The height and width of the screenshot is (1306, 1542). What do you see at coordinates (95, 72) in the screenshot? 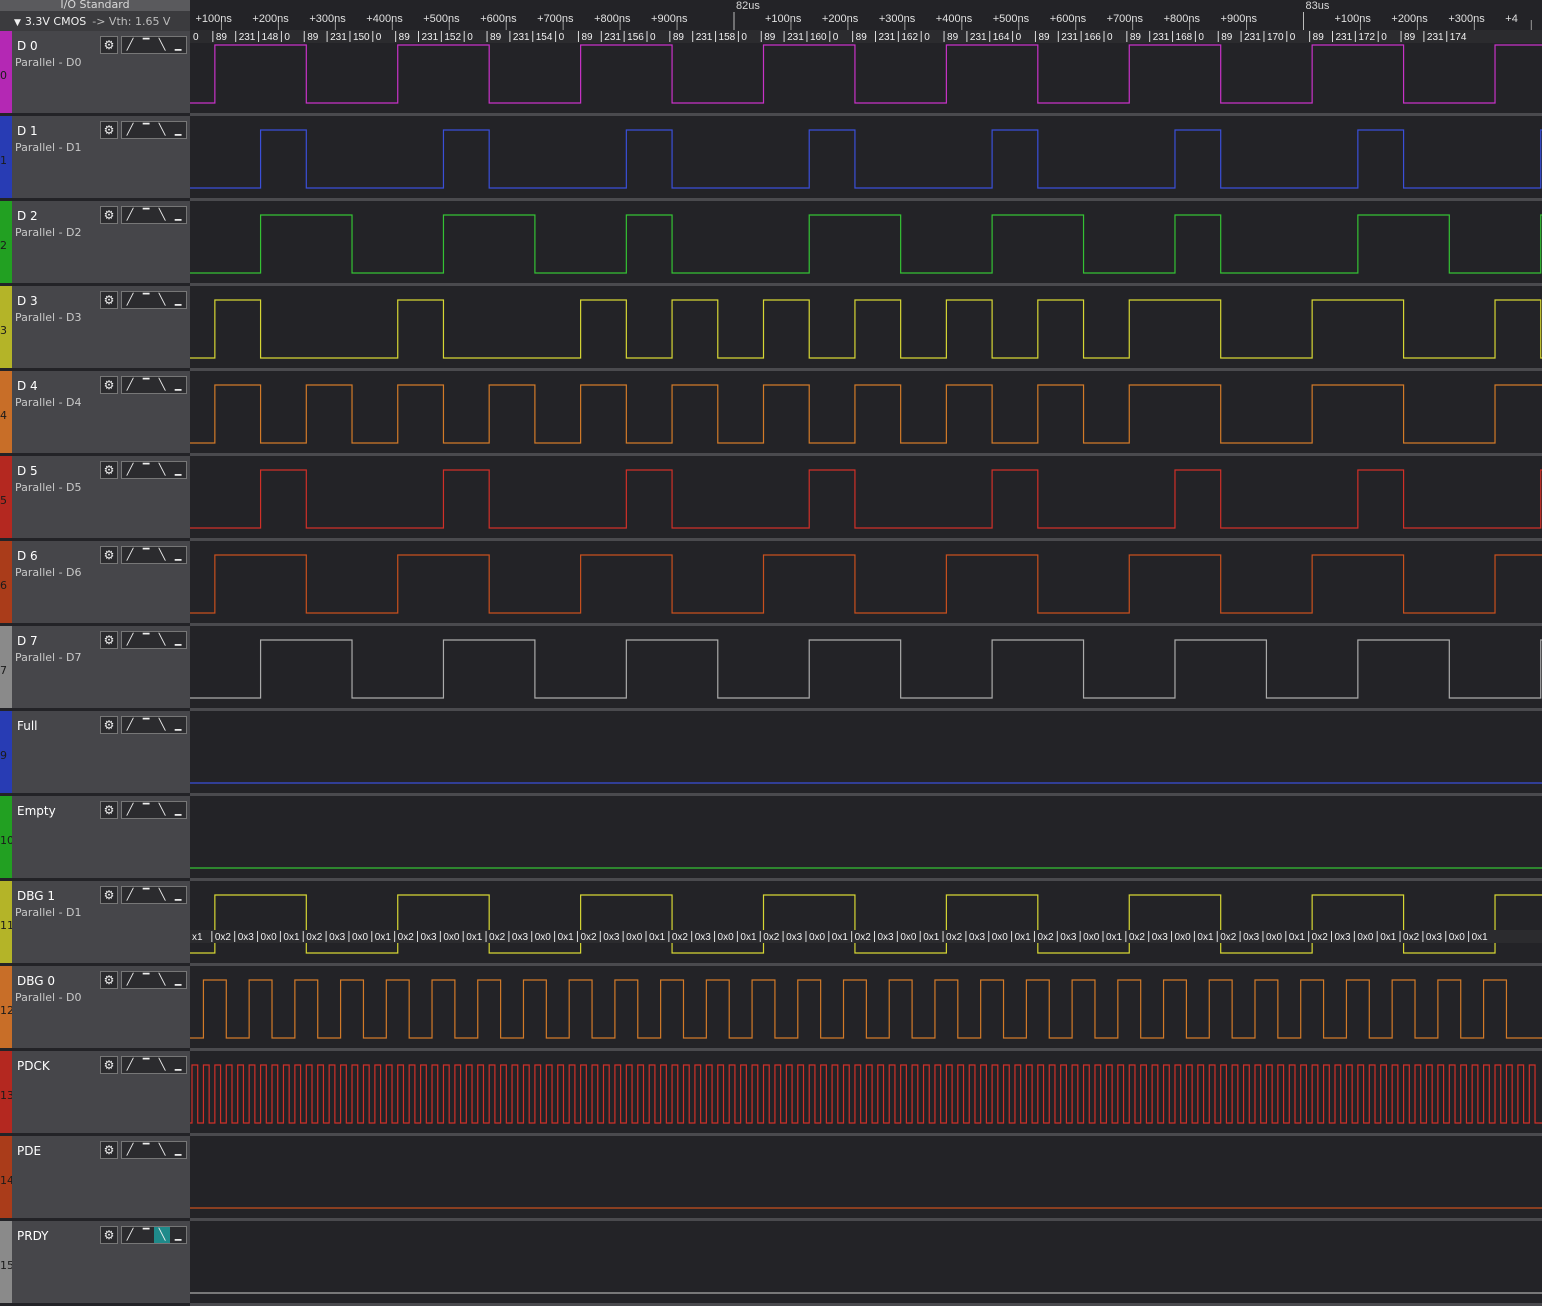
I see `channel-label-d0: 0 D 0 Parallel - D0 ⚙ ╱ ▔ ╲ ▁` at bounding box center [95, 72].